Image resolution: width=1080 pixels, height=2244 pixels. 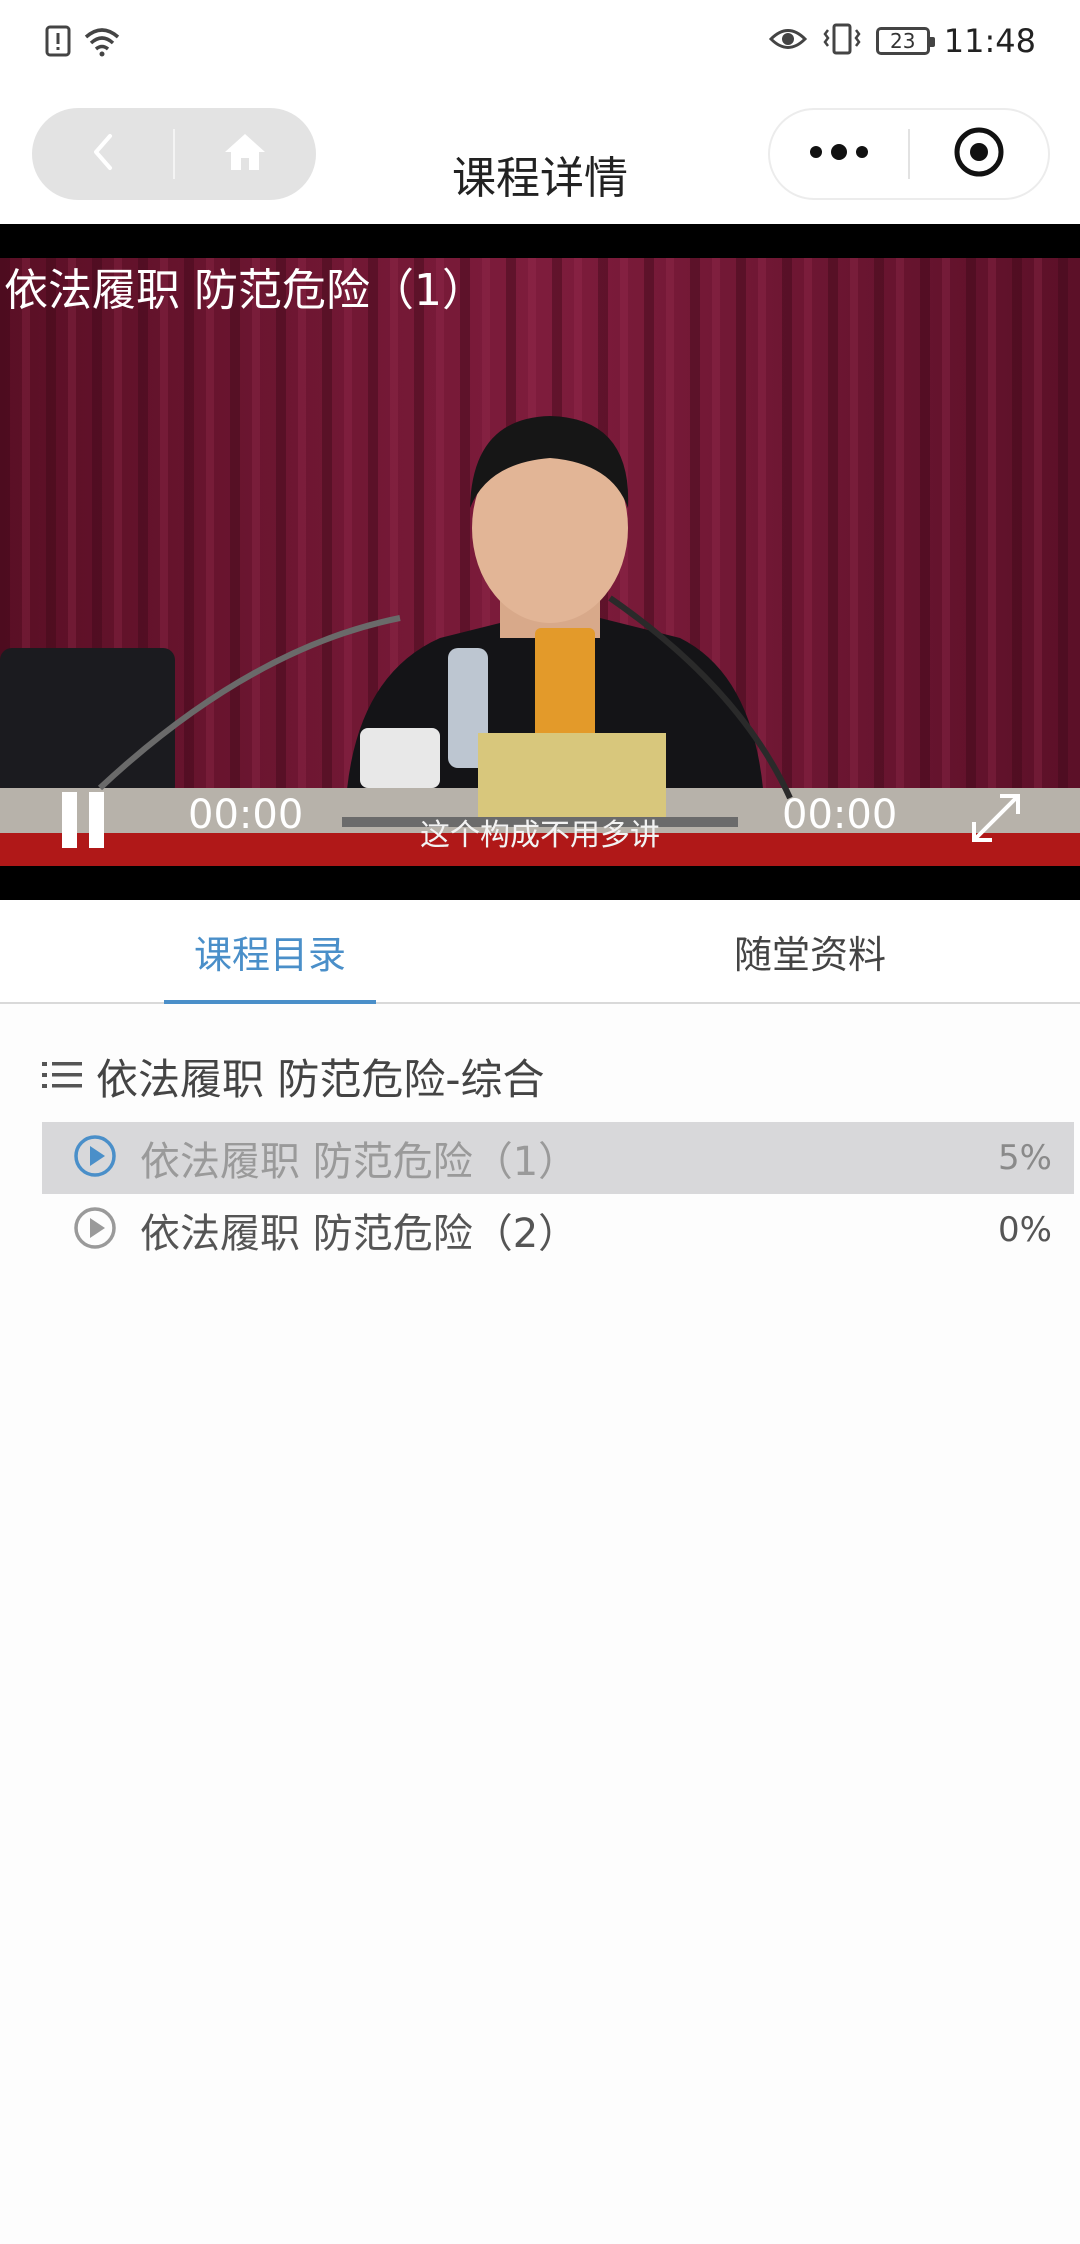 What do you see at coordinates (540, 952) in the screenshot?
I see `tab-bar: 课程目录 随堂资料` at bounding box center [540, 952].